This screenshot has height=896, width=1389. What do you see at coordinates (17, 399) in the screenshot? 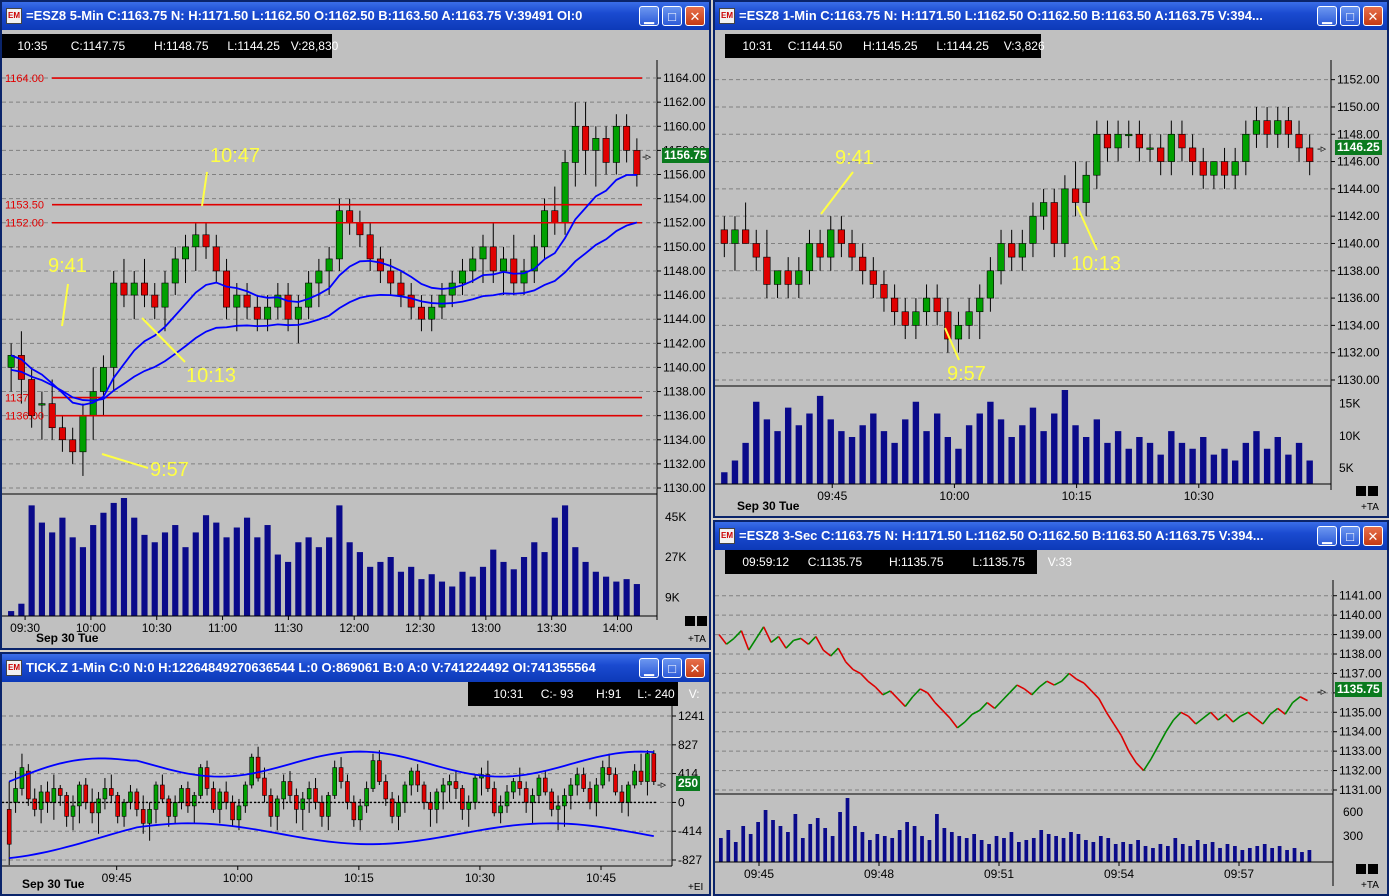
I see `price-level-label: 1137` at bounding box center [17, 399].